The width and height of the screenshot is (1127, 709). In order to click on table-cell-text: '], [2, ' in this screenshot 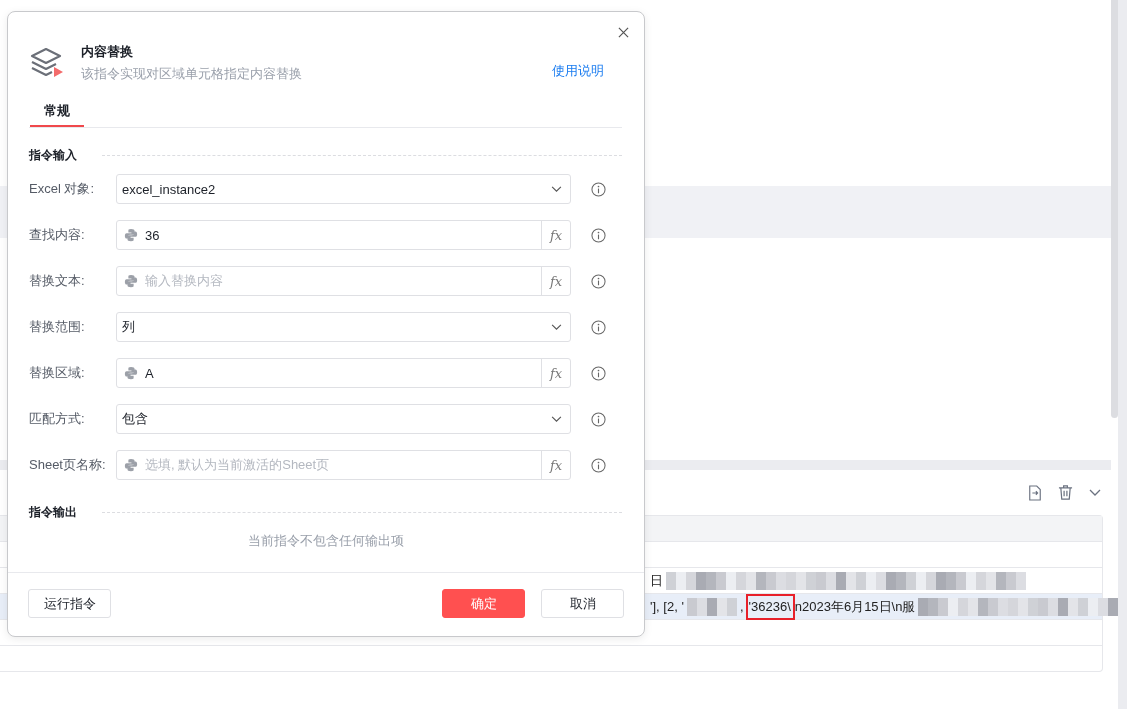, I will do `click(667, 606)`.